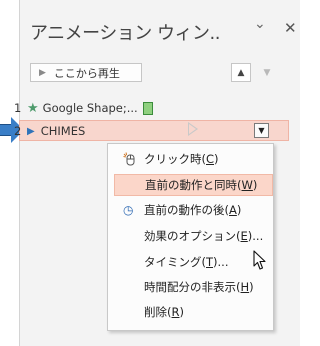 This screenshot has width=320, height=346. Describe the element at coordinates (147, 108) in the screenshot. I see `timeline-bar` at that location.